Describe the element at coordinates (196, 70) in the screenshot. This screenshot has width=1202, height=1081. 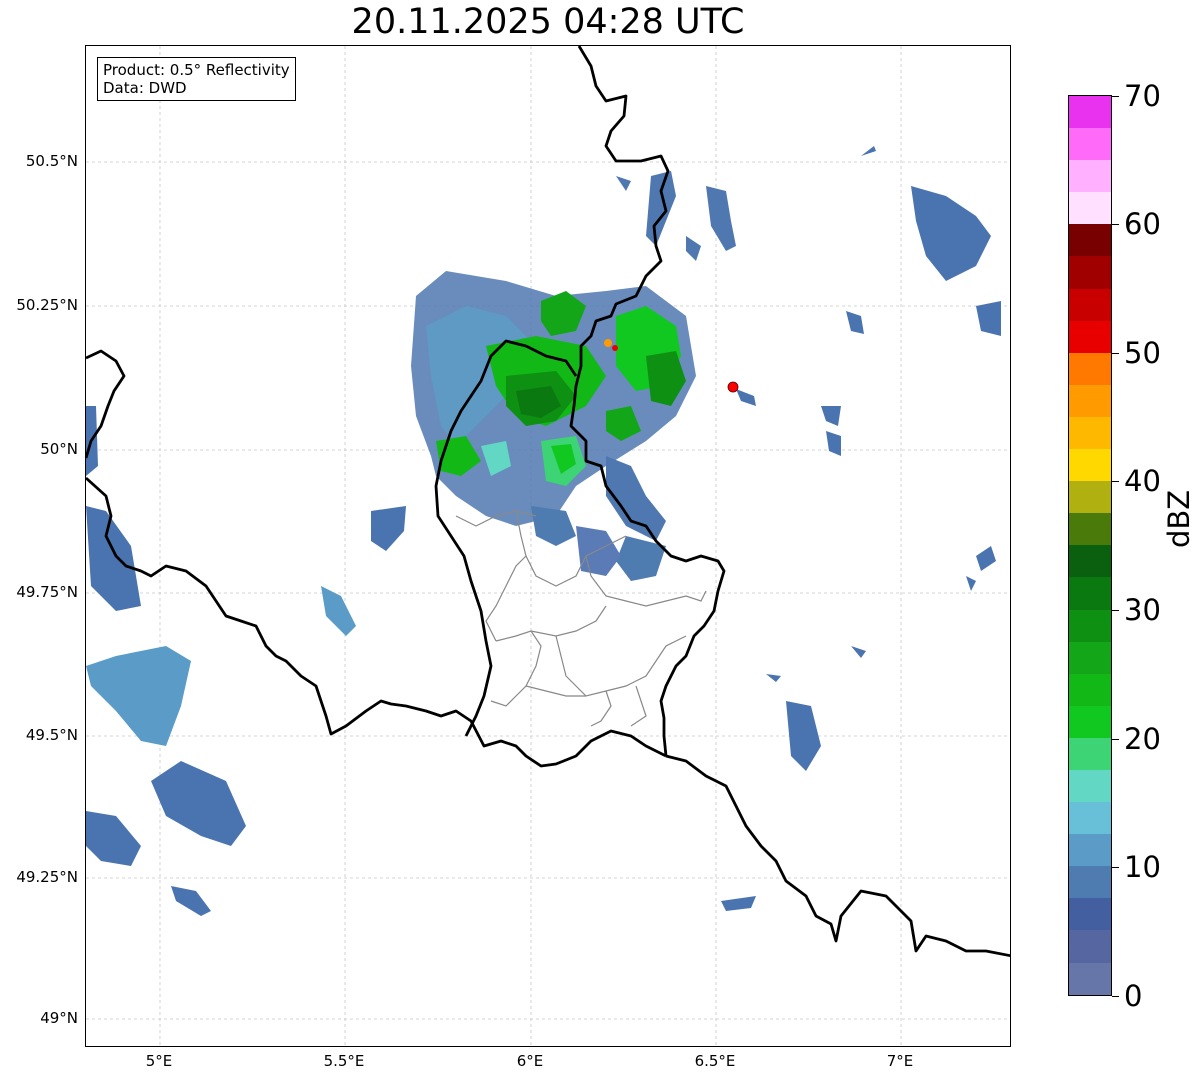
I see `product-label: Product: 0.5° Reflectivity` at that location.